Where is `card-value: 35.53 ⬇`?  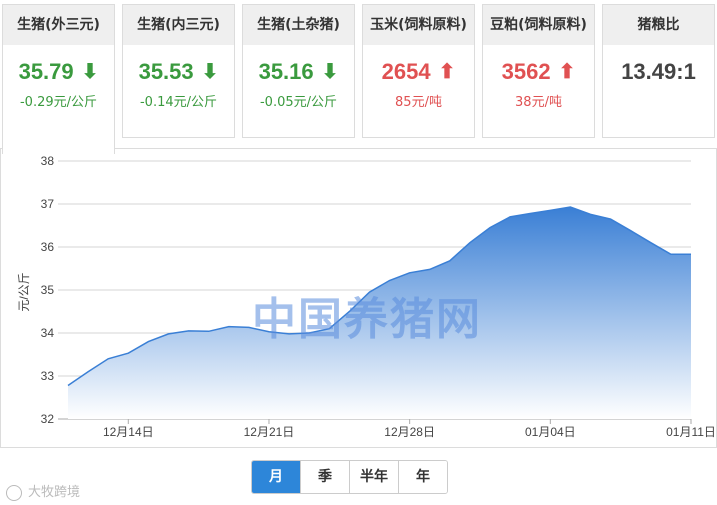
card-value: 35.53 ⬇ is located at coordinates (178, 72).